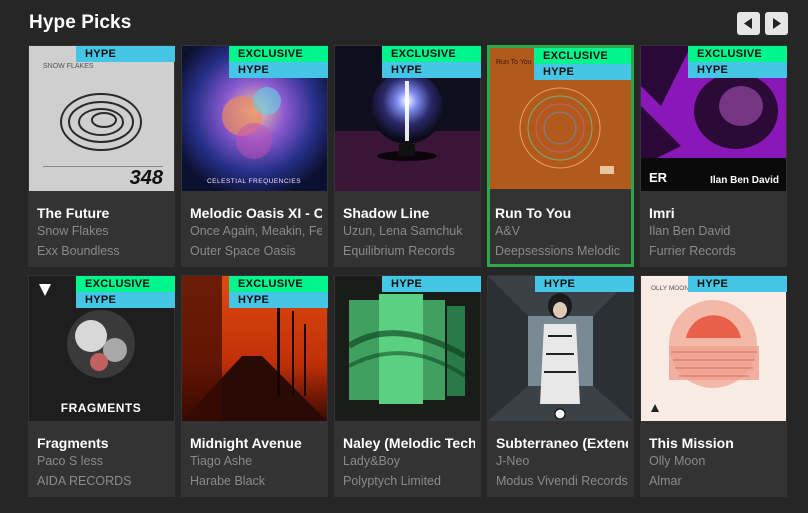  What do you see at coordinates (561, 231) in the screenshot?
I see `track-artist: A&V` at bounding box center [561, 231].